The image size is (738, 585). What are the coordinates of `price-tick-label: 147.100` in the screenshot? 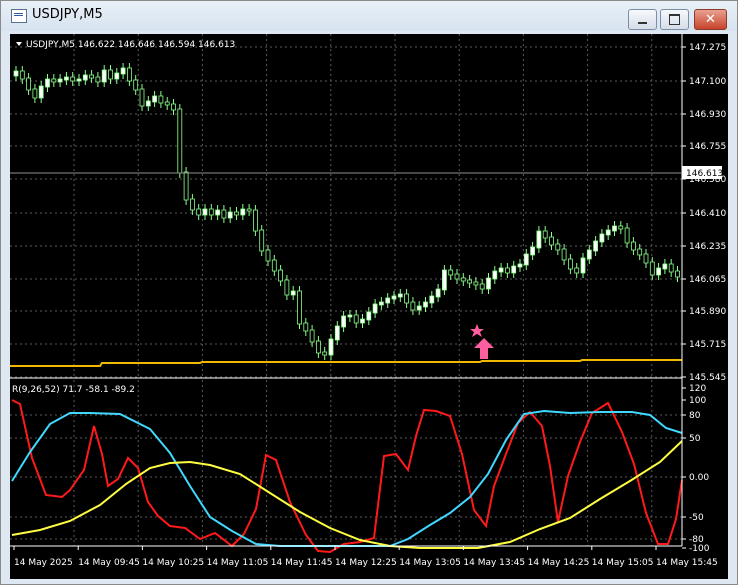 It's located at (707, 82).